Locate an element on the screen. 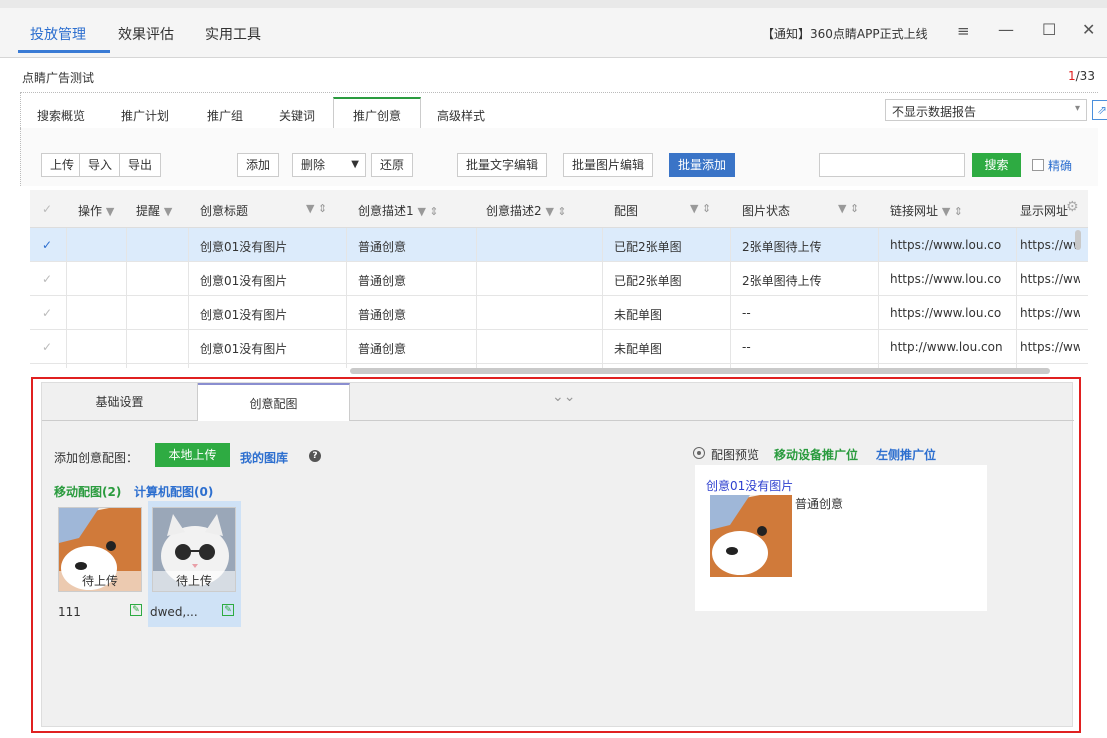  preview-box: 创意01没有图片 普通创意 is located at coordinates (841, 538).